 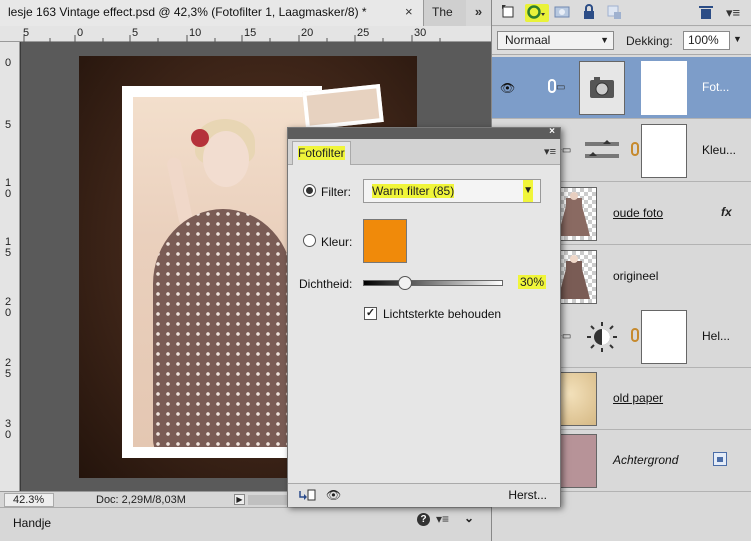 What do you see at coordinates (469, 518) in the screenshot?
I see `chevron-down-icon: ⌄` at bounding box center [469, 518].